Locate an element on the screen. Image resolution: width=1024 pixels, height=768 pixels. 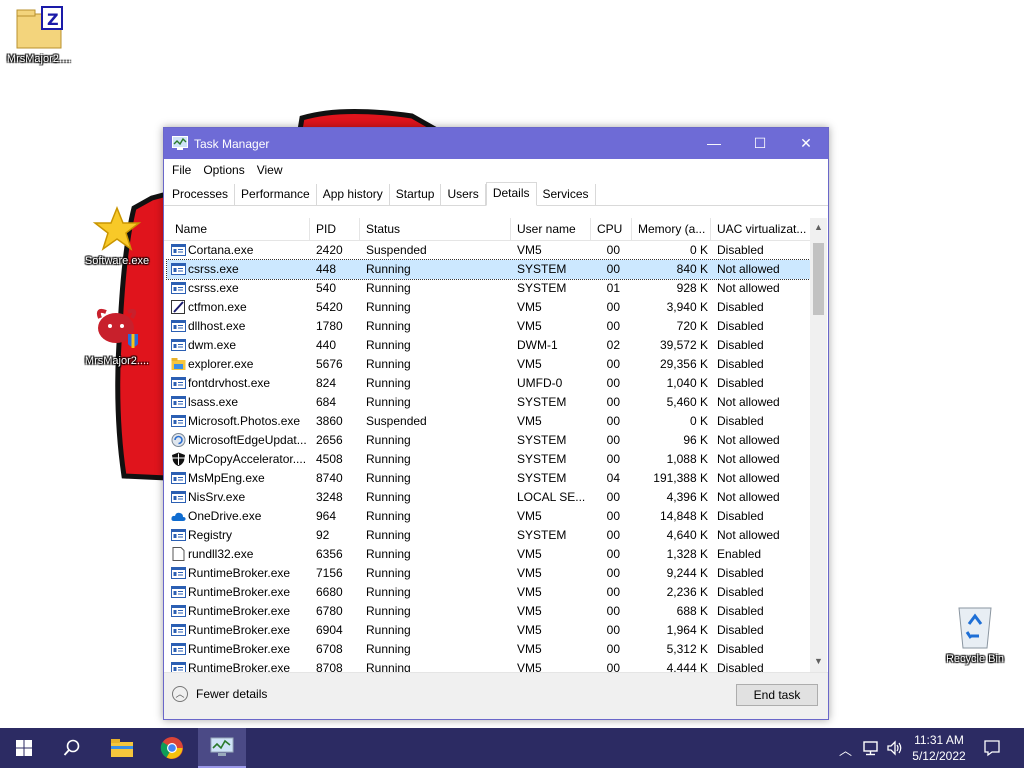
taskbar-file-explorer is located at coordinates (122, 748).